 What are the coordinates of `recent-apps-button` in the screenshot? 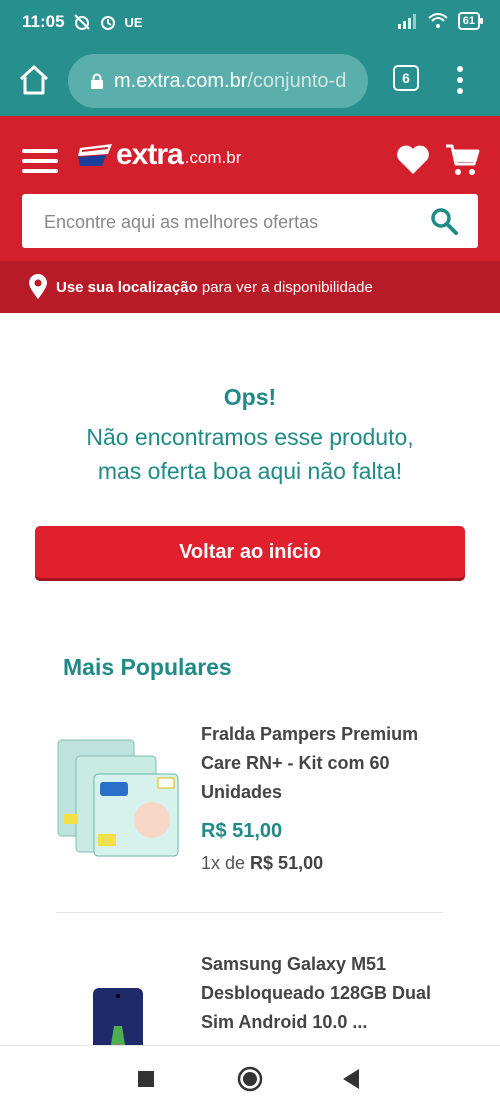 It's located at (146, 1079).